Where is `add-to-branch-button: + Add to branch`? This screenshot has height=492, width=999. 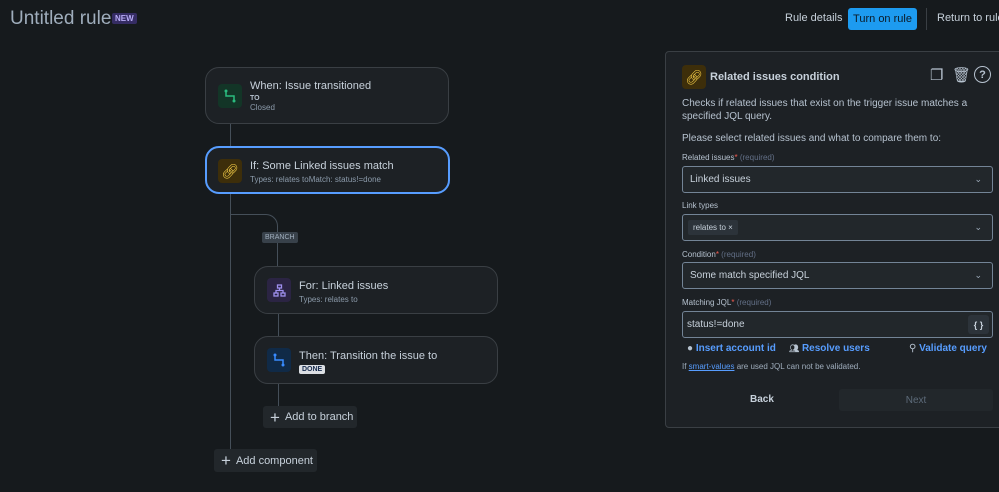
add-to-branch-button: + Add to branch is located at coordinates (310, 417).